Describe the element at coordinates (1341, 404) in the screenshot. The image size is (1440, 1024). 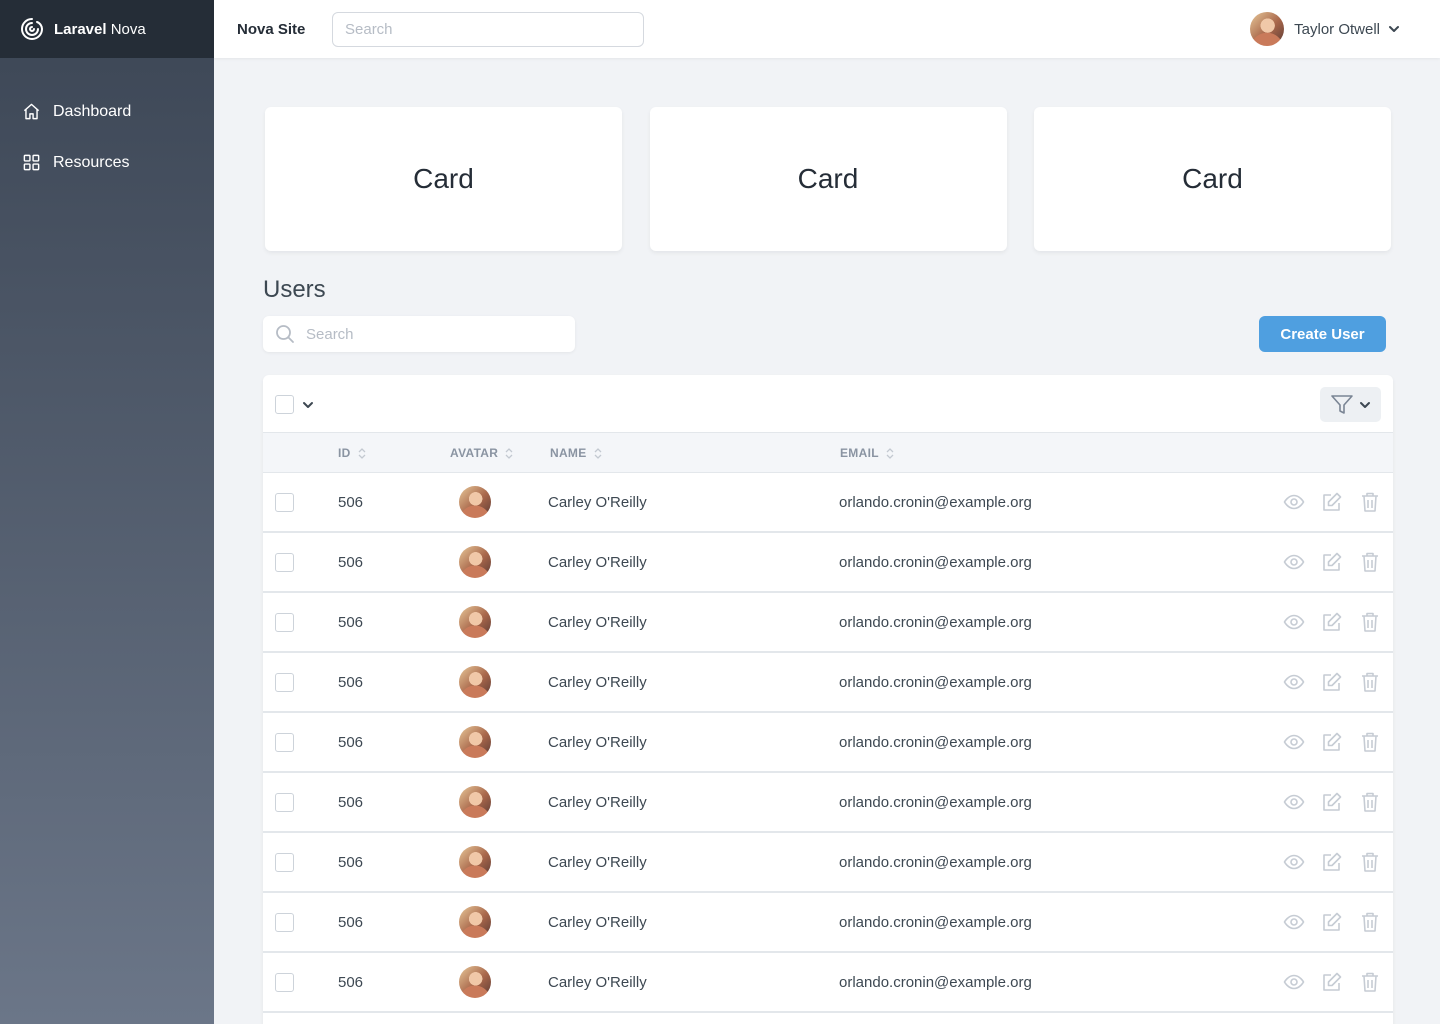
I see `filter-icon` at that location.